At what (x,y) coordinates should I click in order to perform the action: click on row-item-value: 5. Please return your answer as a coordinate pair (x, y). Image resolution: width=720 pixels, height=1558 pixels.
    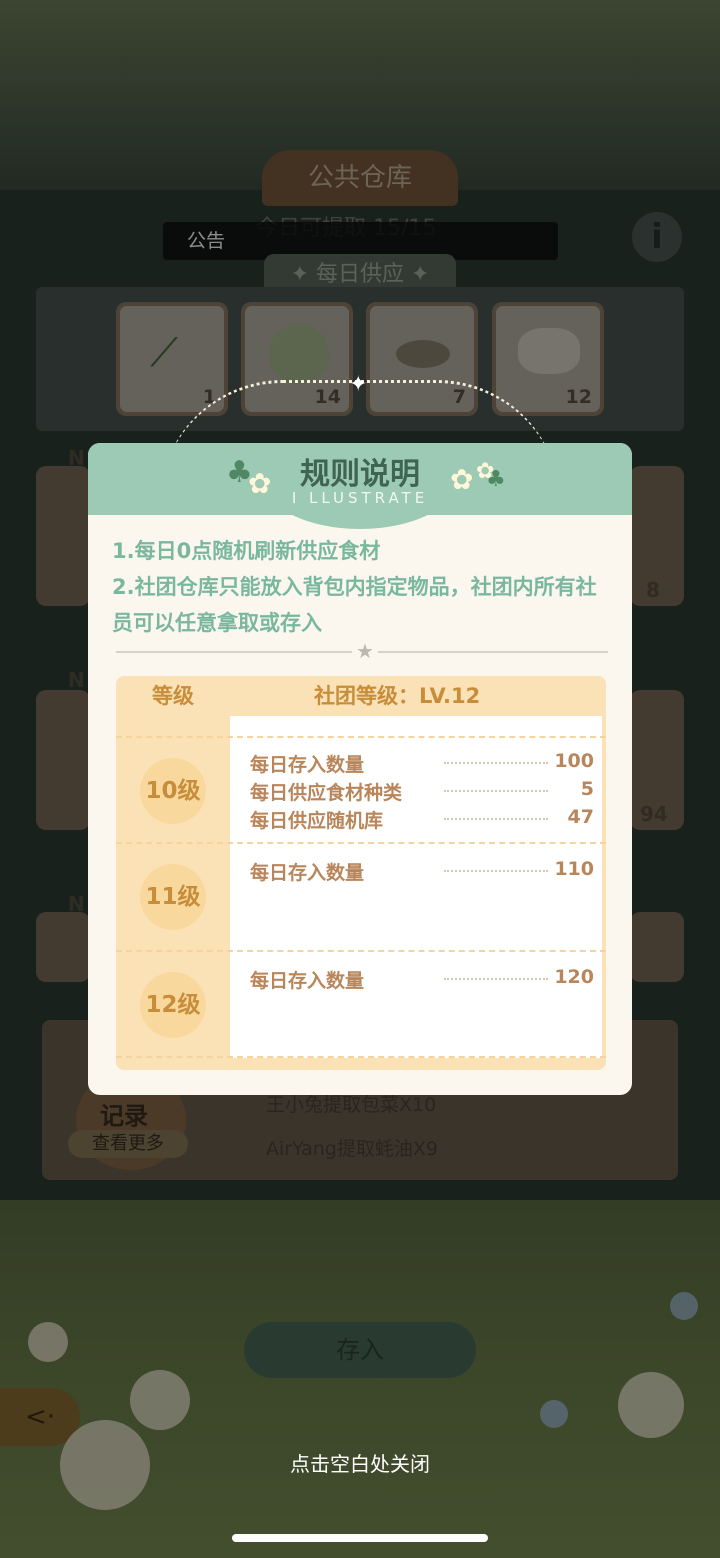
    Looking at the image, I should click on (587, 789).